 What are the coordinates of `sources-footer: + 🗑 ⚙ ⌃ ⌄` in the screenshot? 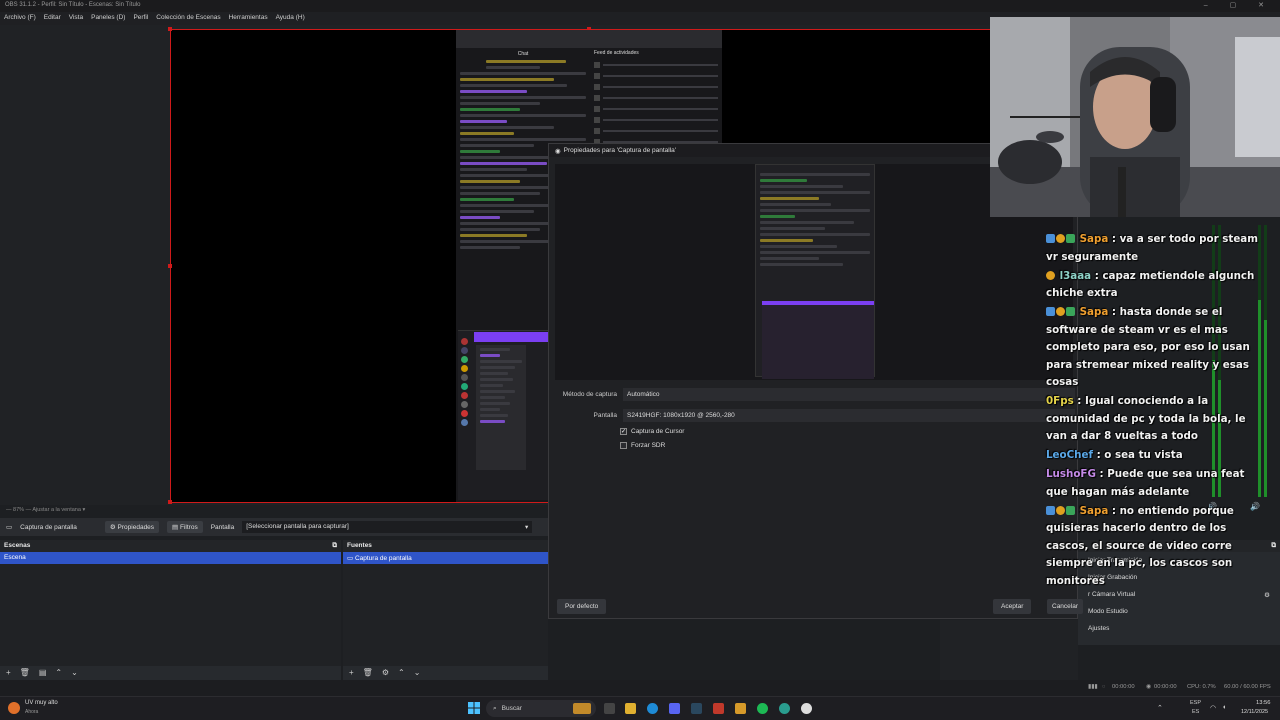 It's located at (445, 672).